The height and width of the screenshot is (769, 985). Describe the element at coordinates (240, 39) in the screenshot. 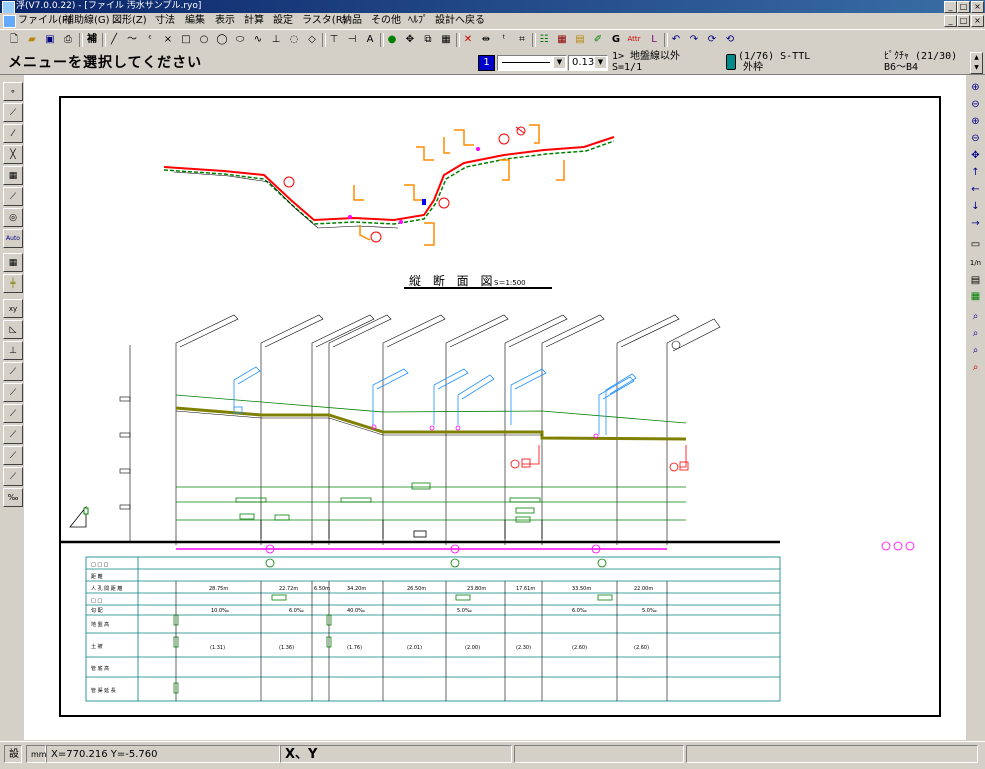

I see `ellipse-icon: ⬭` at that location.